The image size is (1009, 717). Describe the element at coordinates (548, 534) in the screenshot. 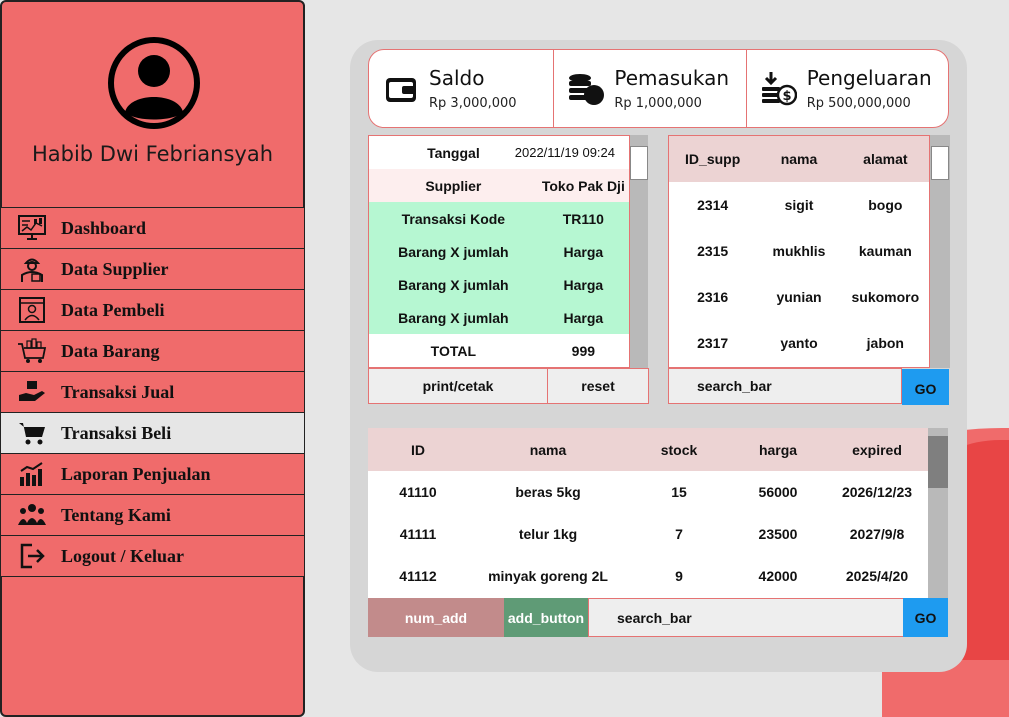

I see `table-cell: telur 1kg` at that location.